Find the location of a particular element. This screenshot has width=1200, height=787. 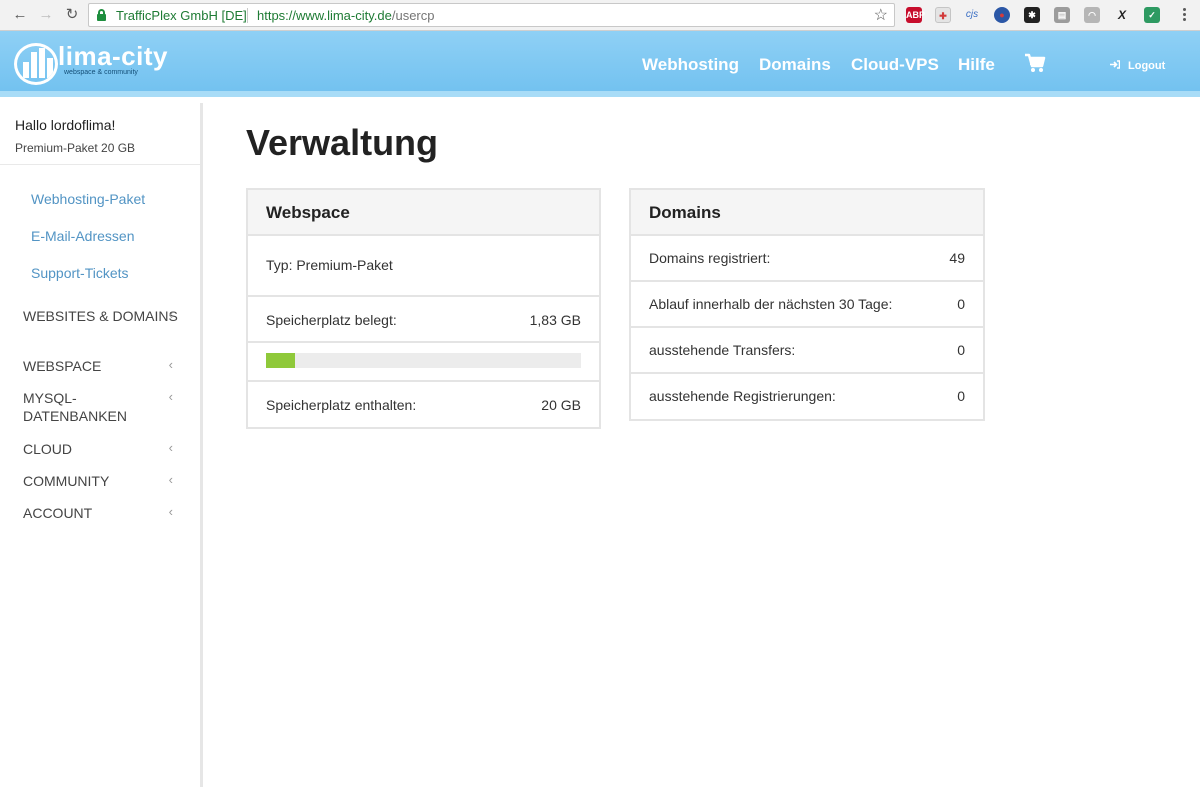

logout-icon is located at coordinates (1115, 66).